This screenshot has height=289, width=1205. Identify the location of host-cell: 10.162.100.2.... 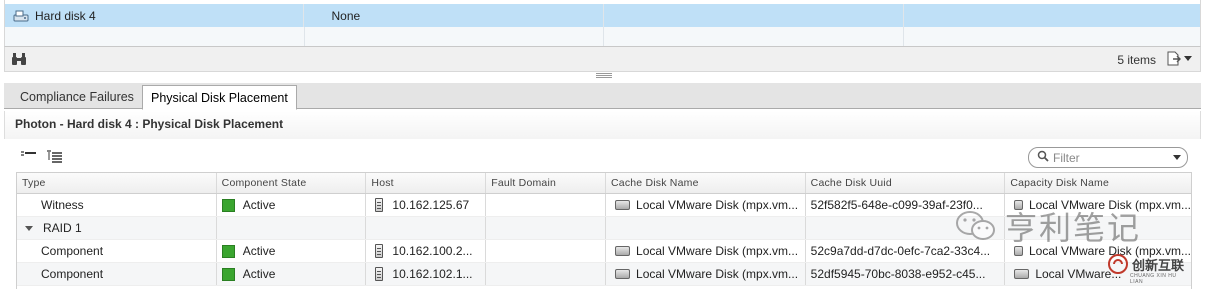
(426, 251).